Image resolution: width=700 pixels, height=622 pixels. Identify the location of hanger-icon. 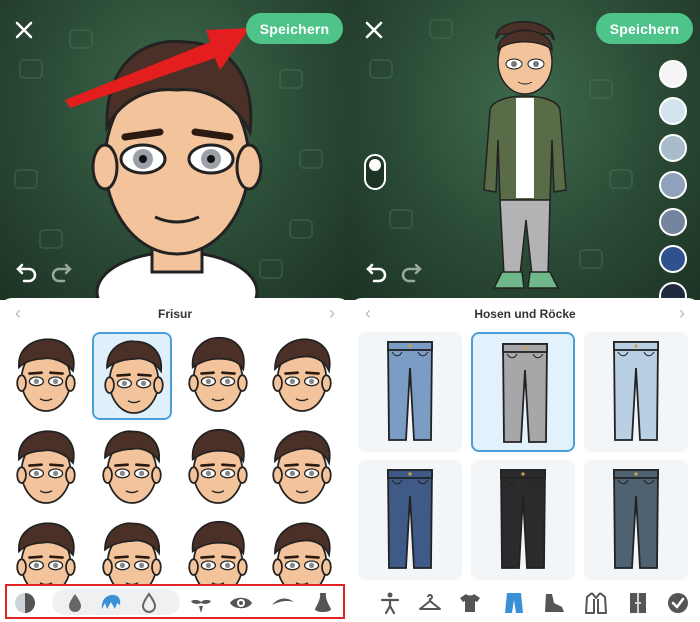
(430, 603).